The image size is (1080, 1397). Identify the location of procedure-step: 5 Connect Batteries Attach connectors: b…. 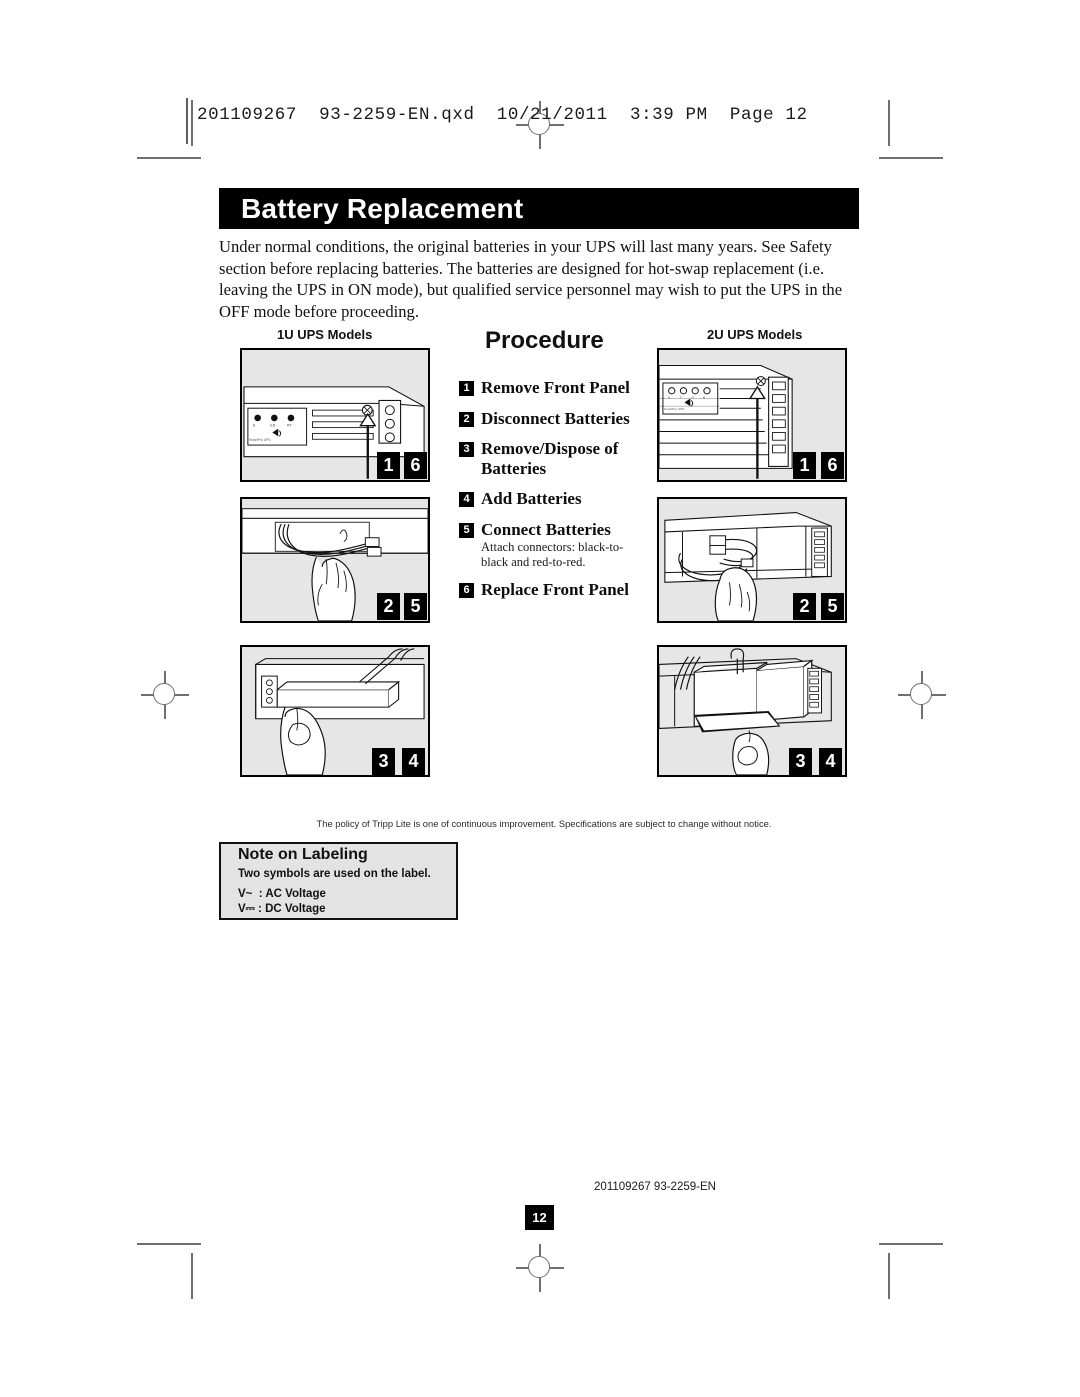
(552, 545).